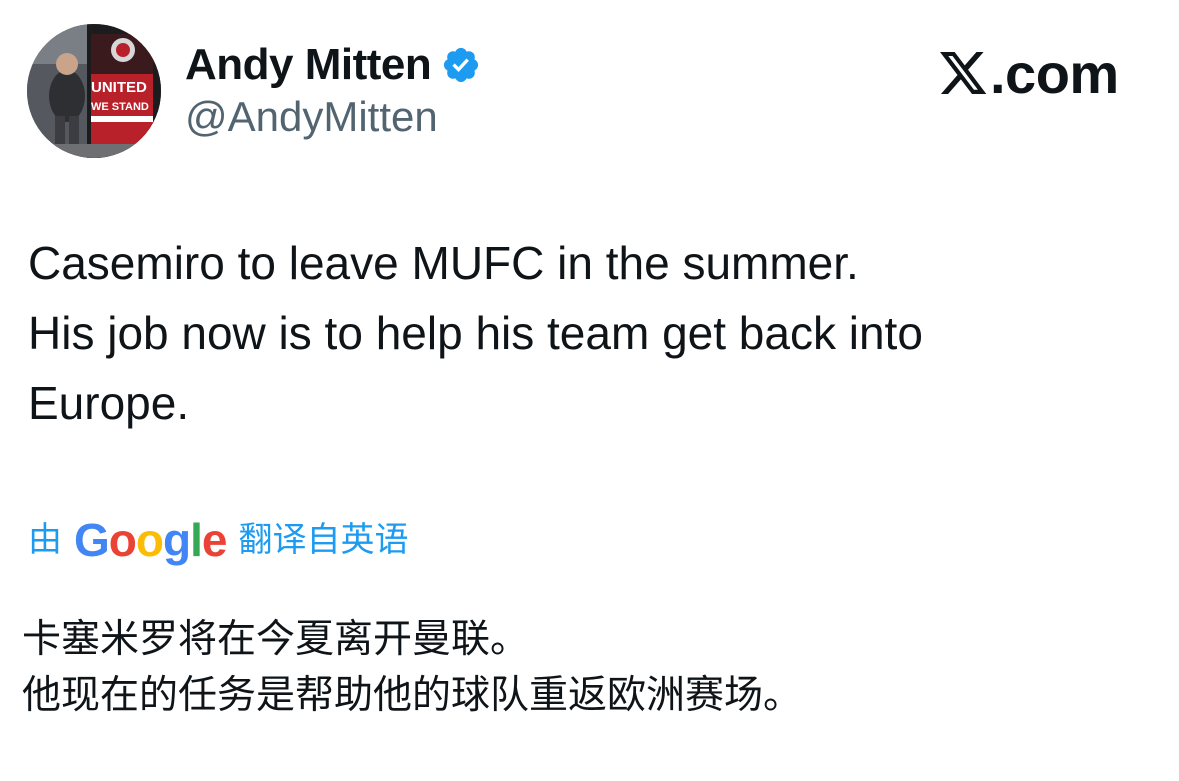  I want to click on verified-badge-icon, so click(461, 65).